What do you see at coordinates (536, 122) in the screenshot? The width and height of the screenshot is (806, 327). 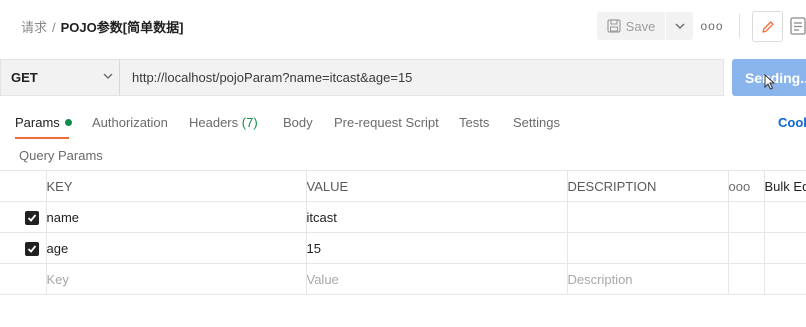 I see `tab-settings: Settings` at bounding box center [536, 122].